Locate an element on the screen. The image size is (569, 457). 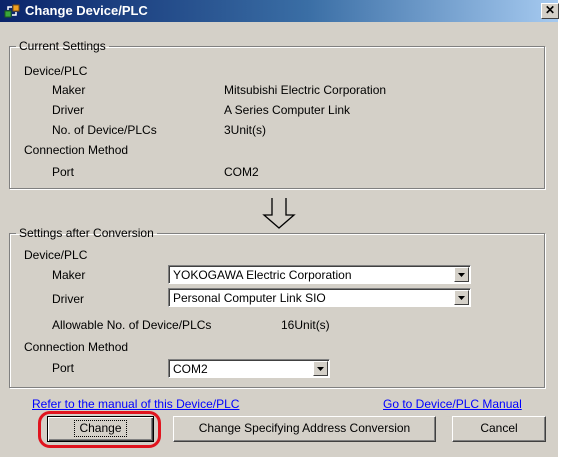
change-address-conversion-label: Change Specifying Address Conversion is located at coordinates (304, 428).